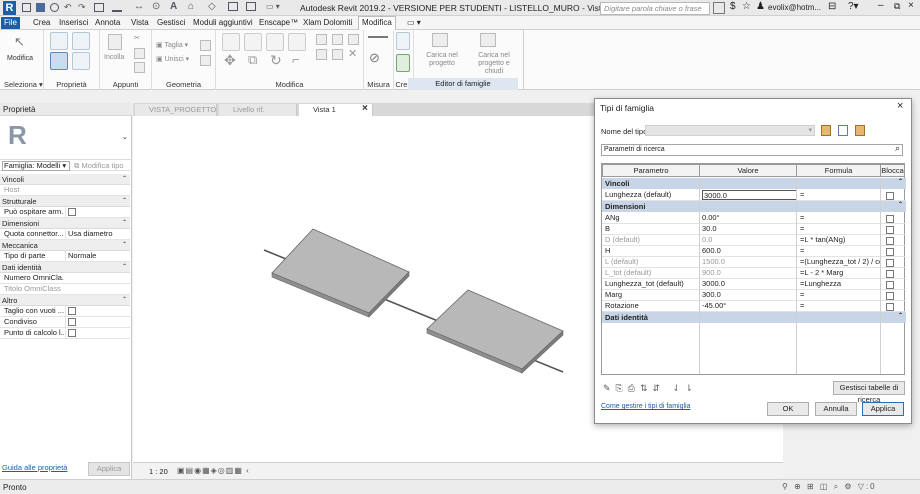  I want to click on manage-lookup-tables-button: Gestisci tabelle di ricerca, so click(869, 392).